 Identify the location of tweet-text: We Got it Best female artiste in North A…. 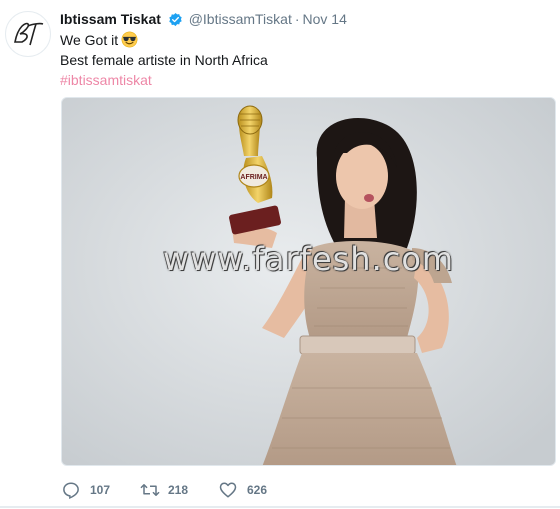
(300, 61).